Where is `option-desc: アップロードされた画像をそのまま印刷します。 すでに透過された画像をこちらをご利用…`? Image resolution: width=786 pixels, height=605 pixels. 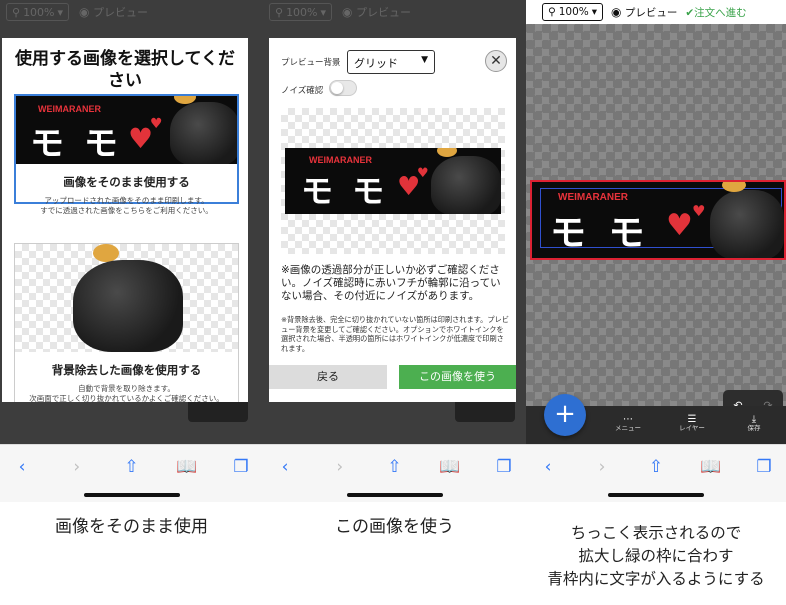 option-desc: アップロードされた画像をそのまま印刷します。 すでに透過された画像をこちらをご利用… is located at coordinates (126, 205).